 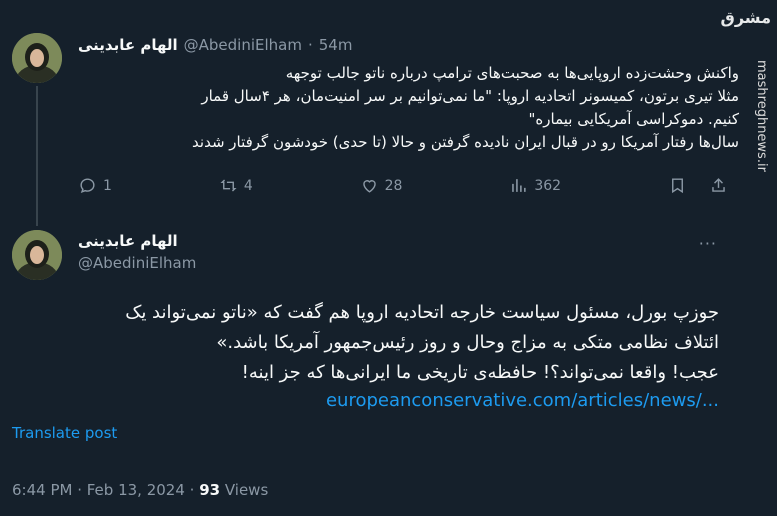 I want to click on tweet2-header: الهام عابدینی @AbediniElham, so click(x=137, y=252).